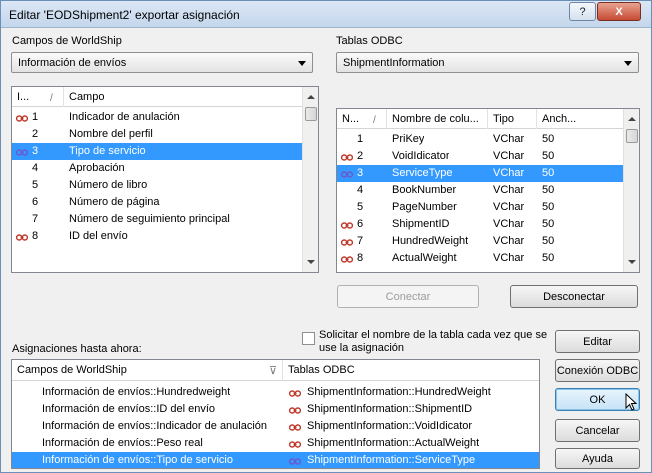  What do you see at coordinates (360, 224) in the screenshot?
I see `column-number: 6` at bounding box center [360, 224].